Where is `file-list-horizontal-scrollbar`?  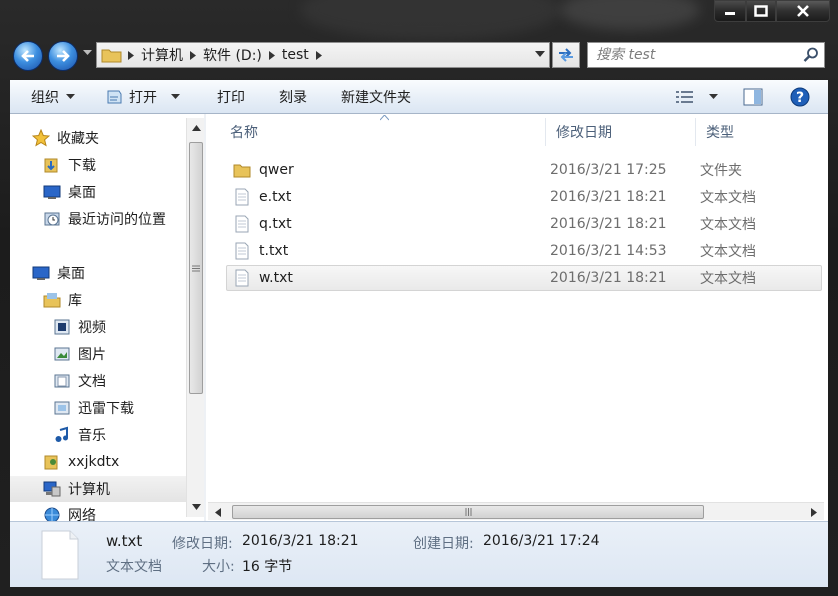 file-list-horizontal-scrollbar is located at coordinates (516, 511).